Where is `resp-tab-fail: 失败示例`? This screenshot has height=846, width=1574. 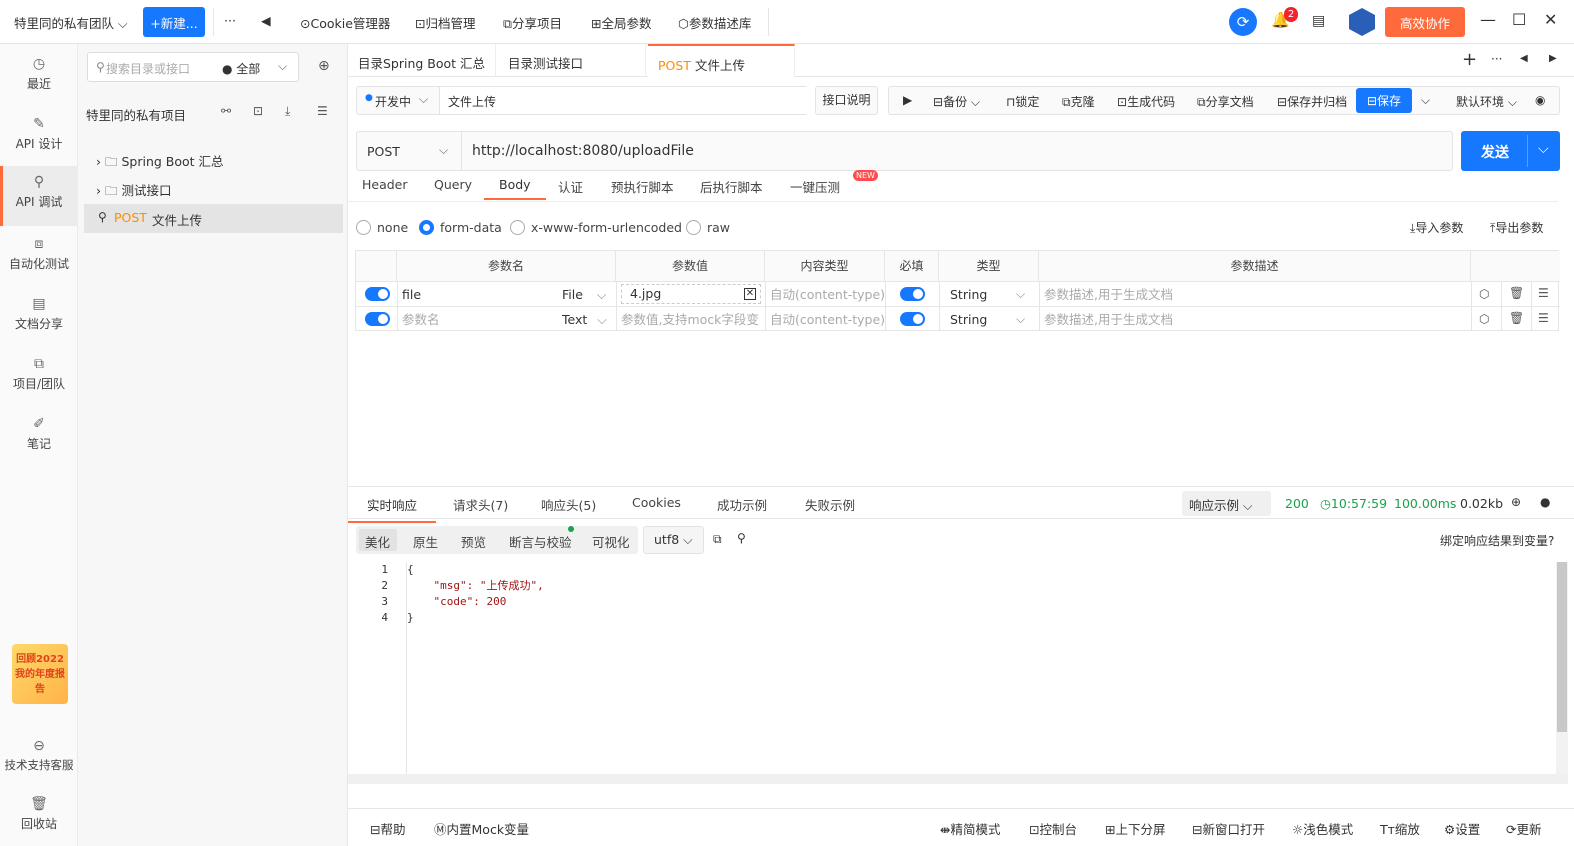
resp-tab-fail: 失败示例 is located at coordinates (830, 504).